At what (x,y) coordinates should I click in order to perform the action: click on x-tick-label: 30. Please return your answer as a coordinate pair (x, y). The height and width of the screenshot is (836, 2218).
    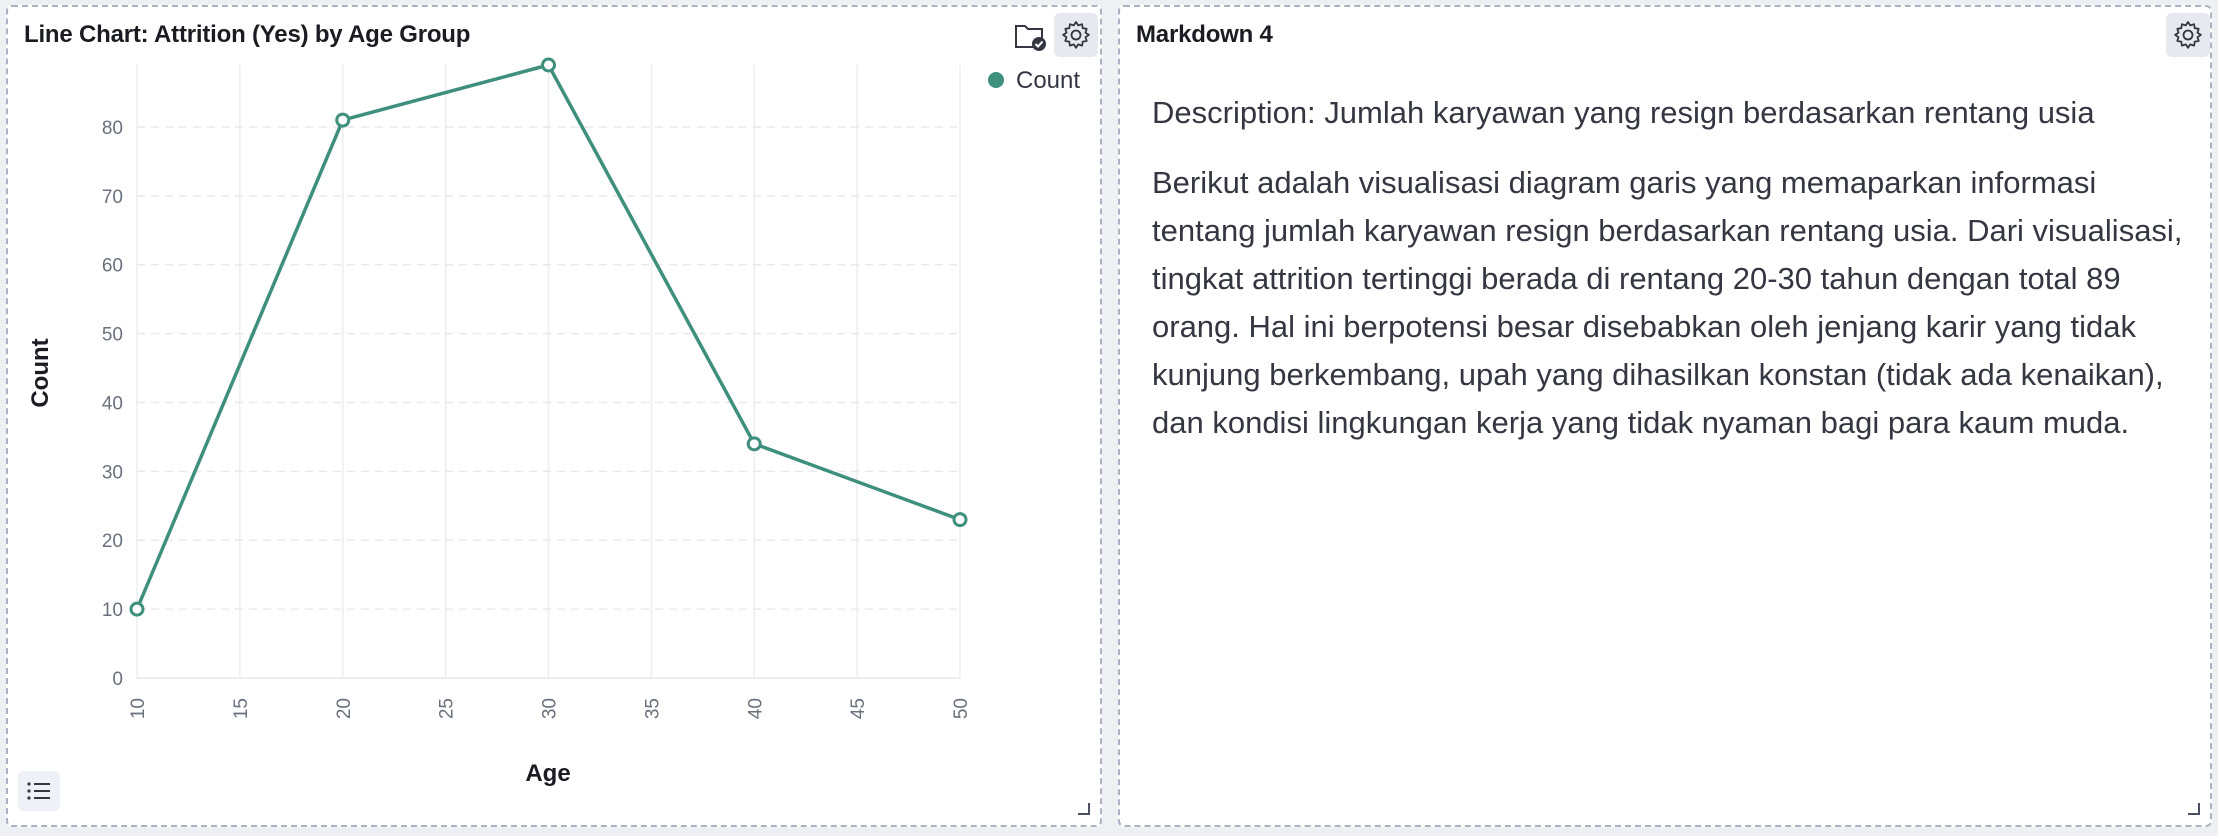
    Looking at the image, I should click on (550, 708).